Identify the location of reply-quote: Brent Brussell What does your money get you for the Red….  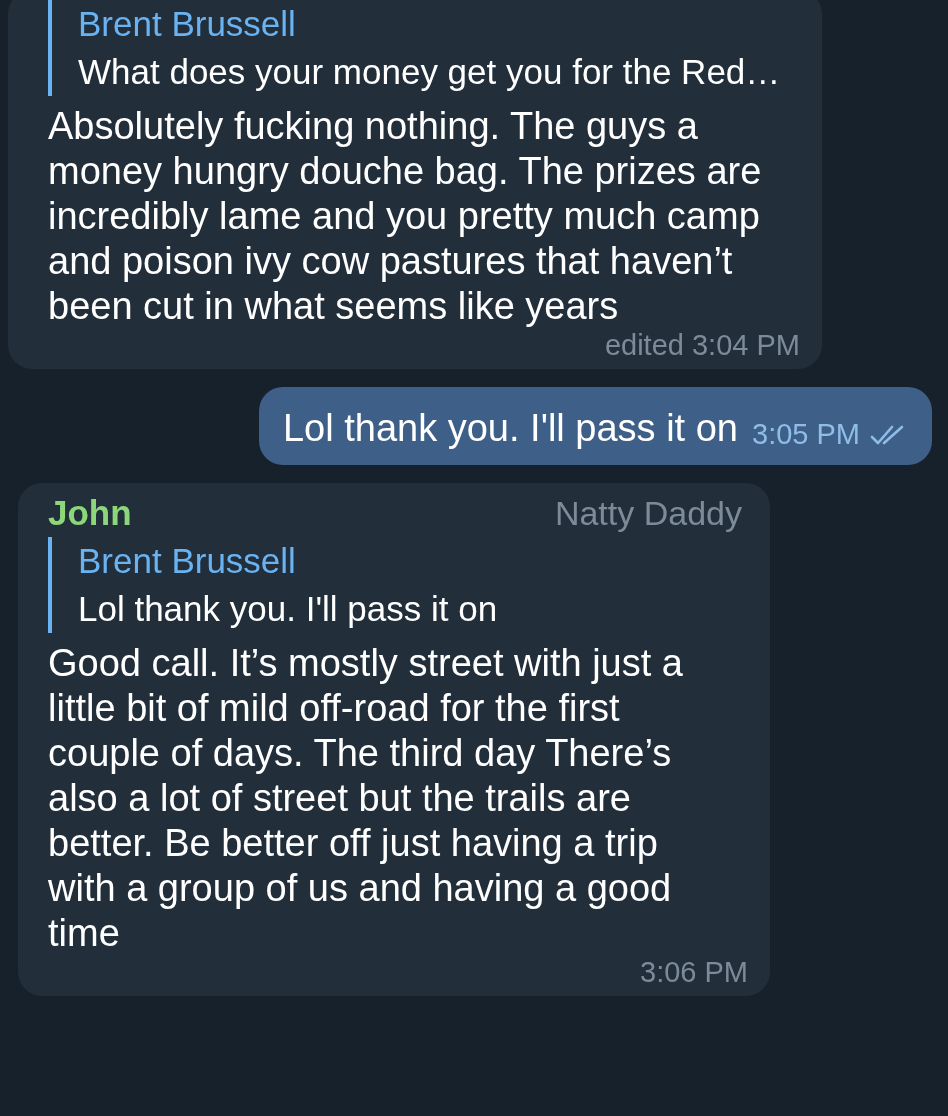
(424, 48).